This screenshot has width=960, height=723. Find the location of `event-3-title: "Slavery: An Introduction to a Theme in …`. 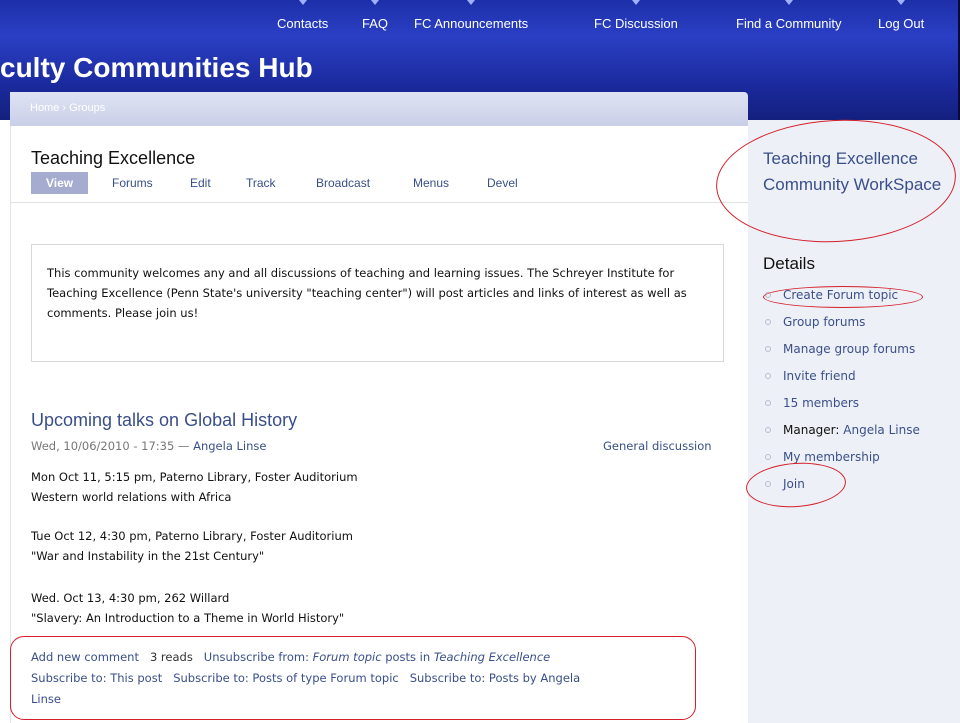

event-3-title: "Slavery: An Introduction to a Theme in … is located at coordinates (188, 618).